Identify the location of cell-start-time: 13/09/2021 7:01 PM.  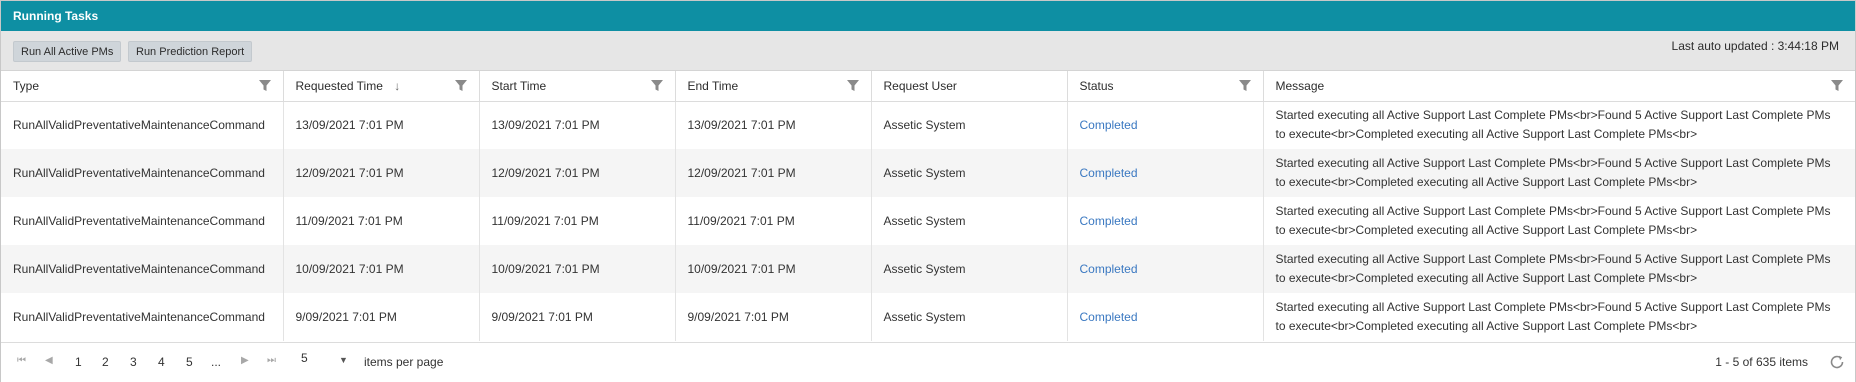
(577, 125).